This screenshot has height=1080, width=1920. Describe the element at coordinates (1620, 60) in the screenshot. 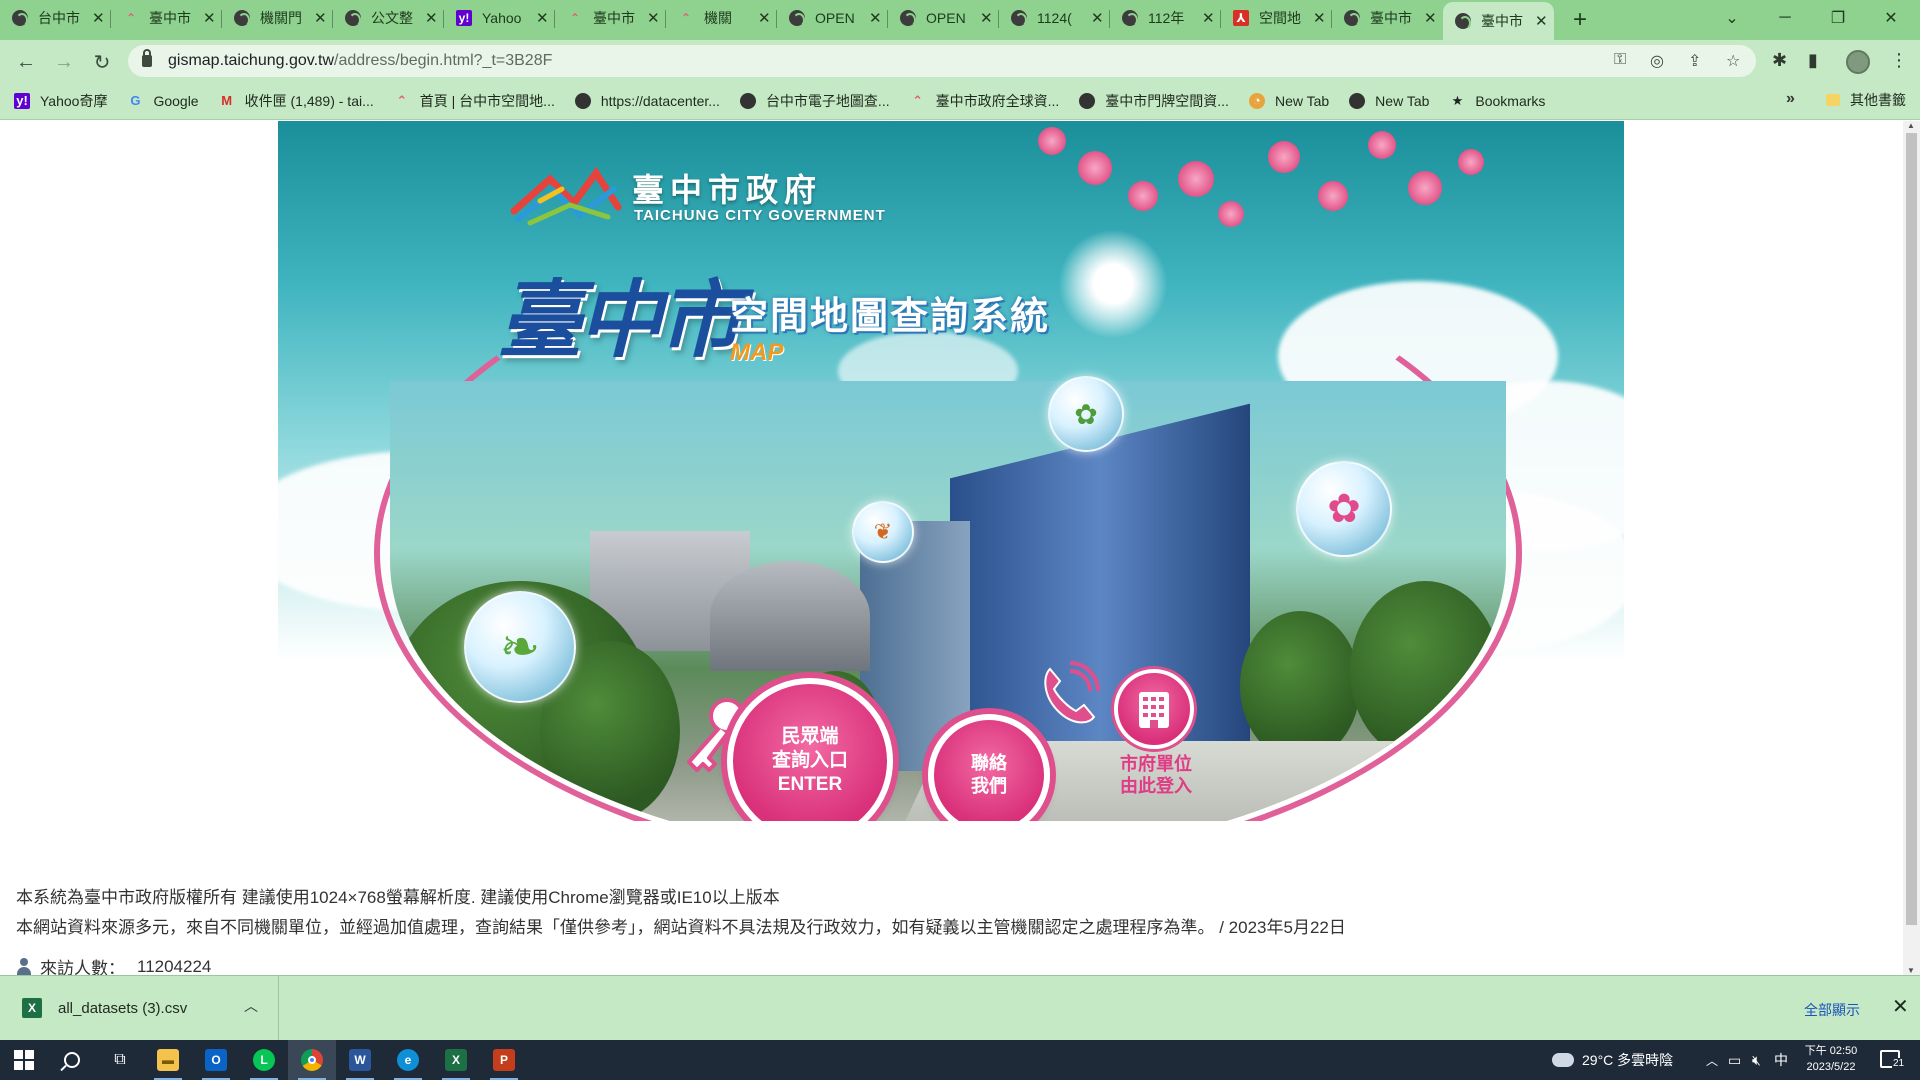

I see `key-icon: ⚿` at that location.